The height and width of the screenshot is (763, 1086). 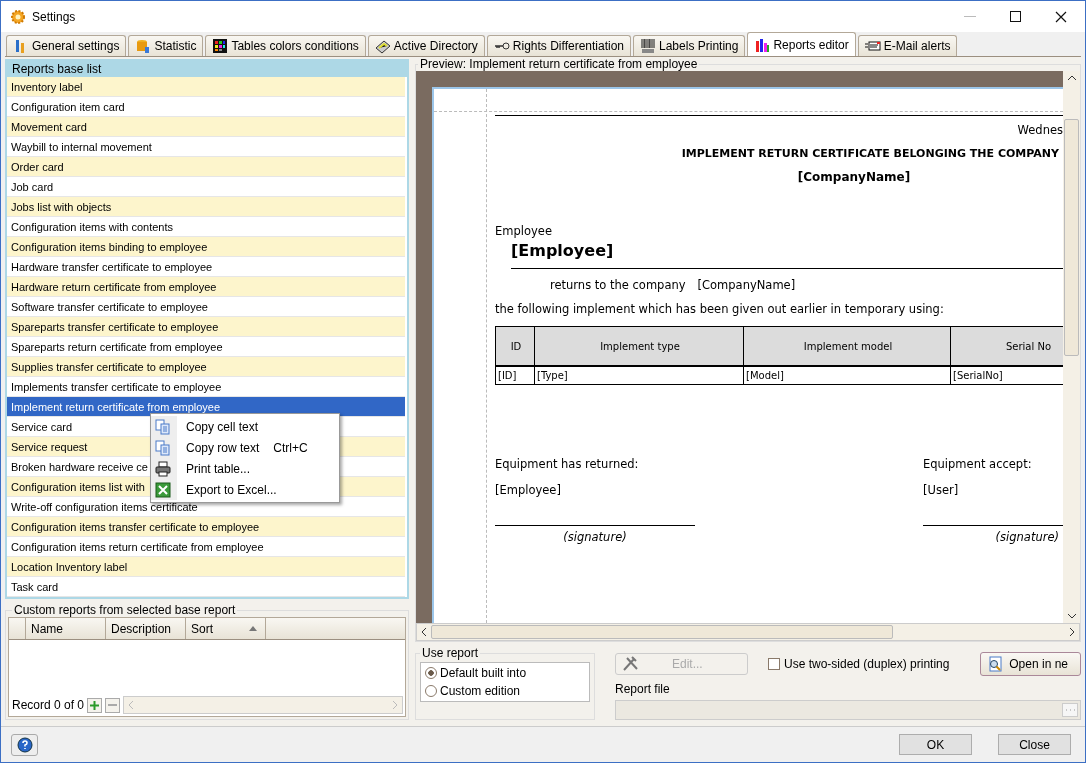 I want to click on report-text: the following implement which has been given out earlier in temporary using:, so click(x=720, y=309).